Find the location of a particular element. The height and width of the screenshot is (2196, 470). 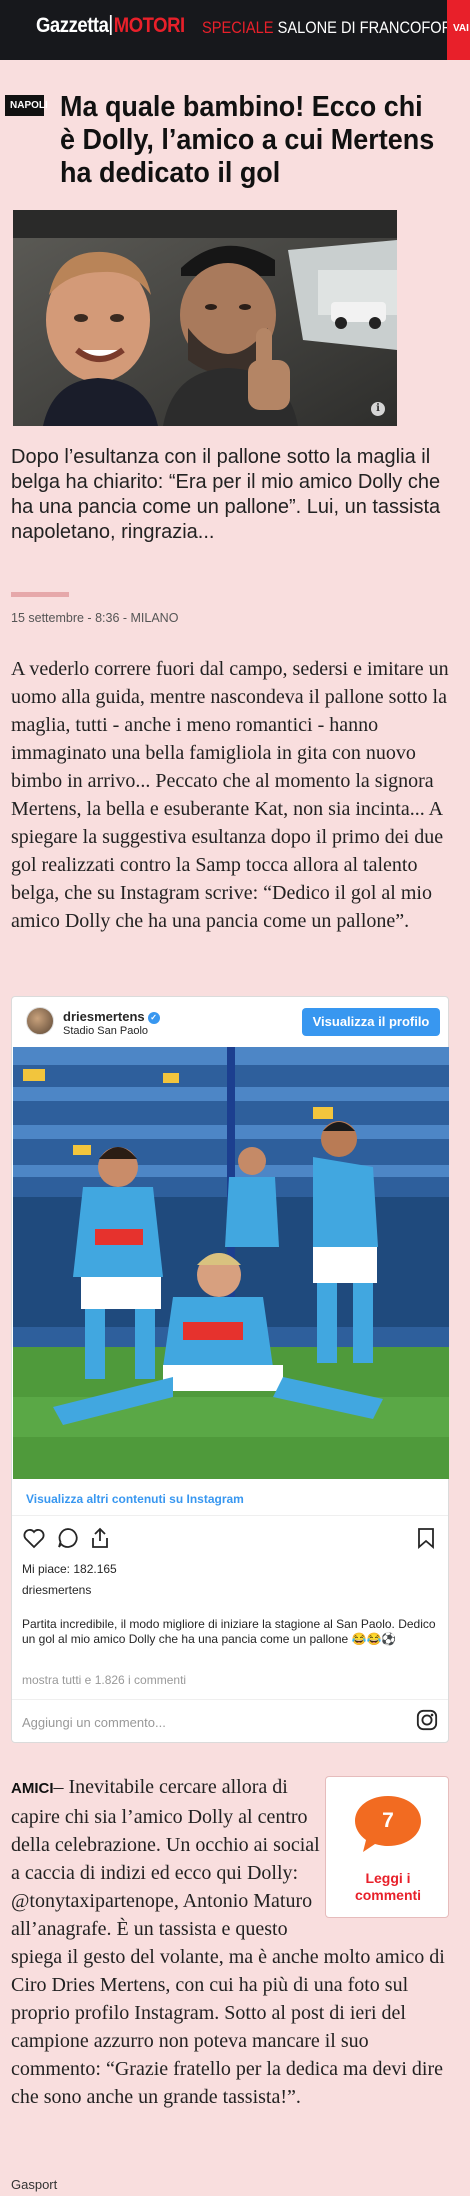

share-icon is located at coordinates (100, 1538).